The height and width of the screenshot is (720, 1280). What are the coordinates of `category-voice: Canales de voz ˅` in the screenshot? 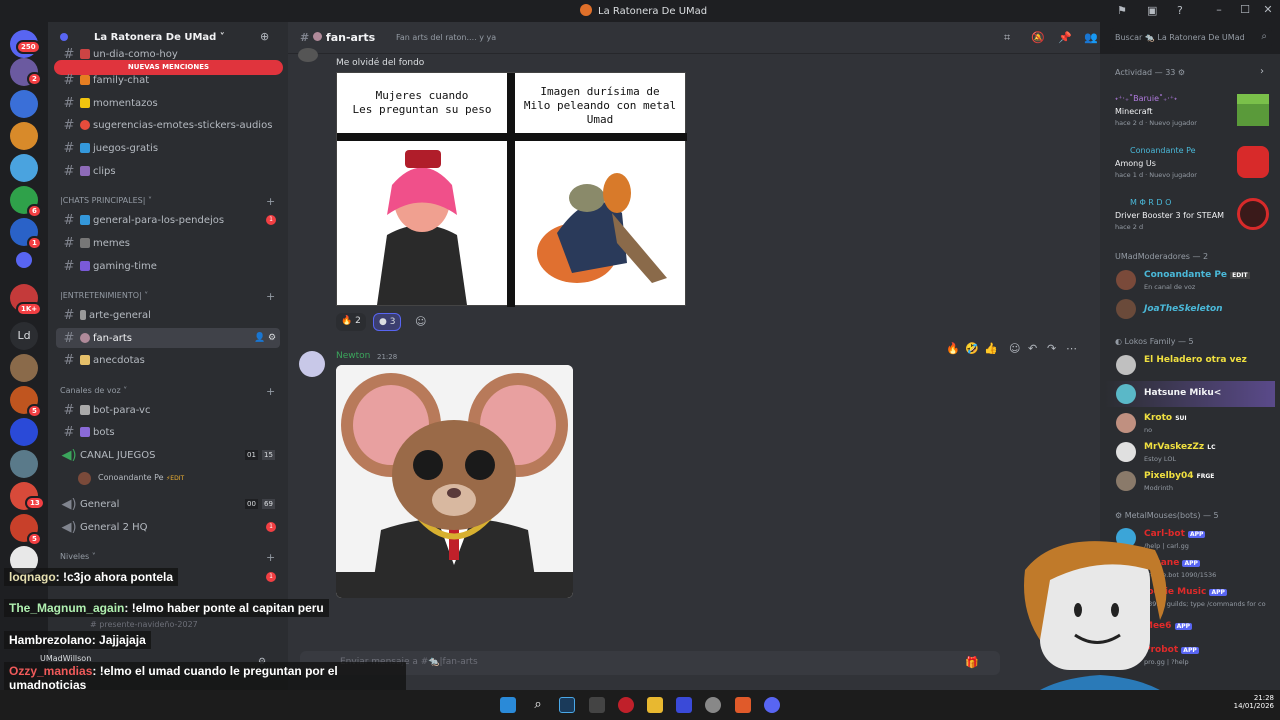 It's located at (93, 390).